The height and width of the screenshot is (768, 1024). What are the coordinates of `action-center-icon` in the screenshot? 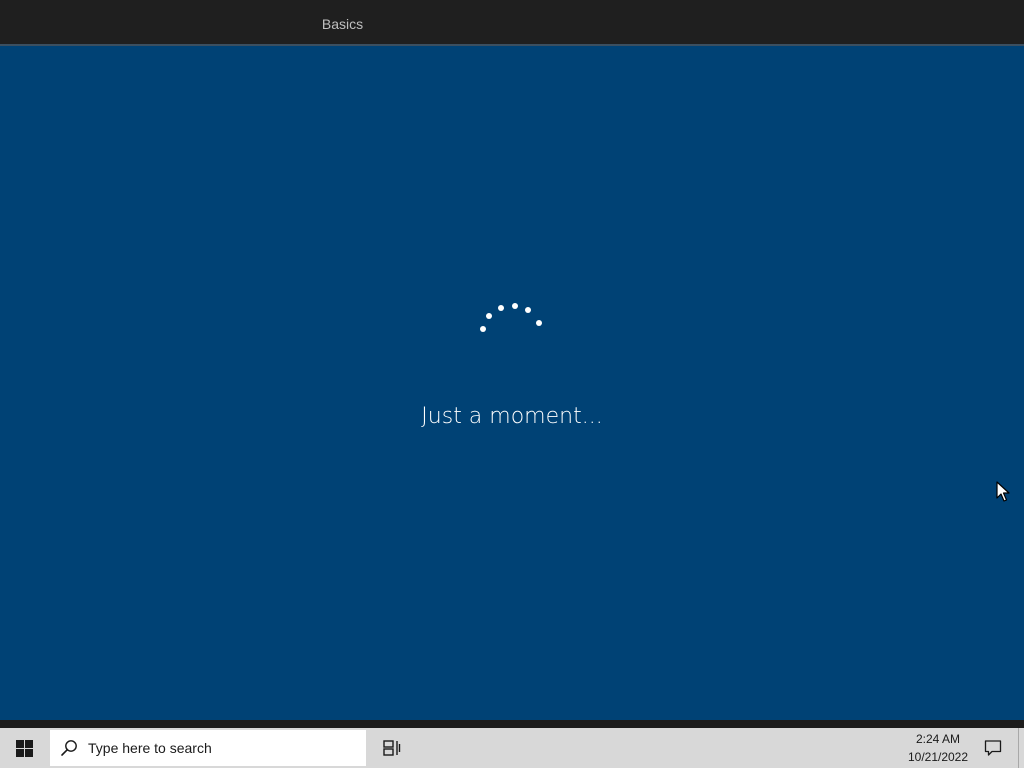 It's located at (993, 748).